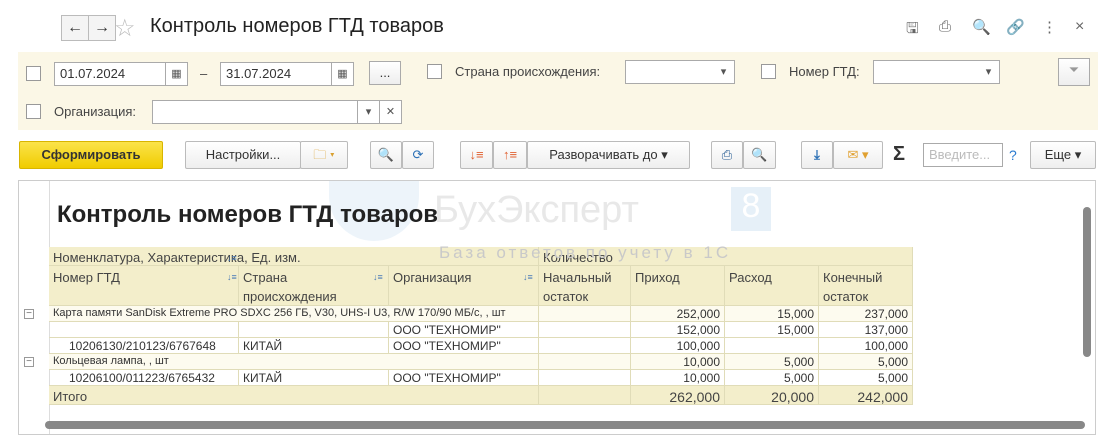 This screenshot has height=445, width=1110. What do you see at coordinates (536, 210) in the screenshot?
I see `watermark-brand: БухЭксперт` at bounding box center [536, 210].